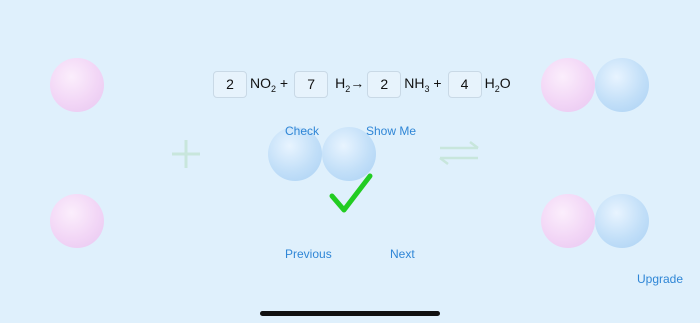 Image resolution: width=700 pixels, height=323 pixels. What do you see at coordinates (391, 131) in the screenshot?
I see `show-me-button: Show Me` at bounding box center [391, 131].